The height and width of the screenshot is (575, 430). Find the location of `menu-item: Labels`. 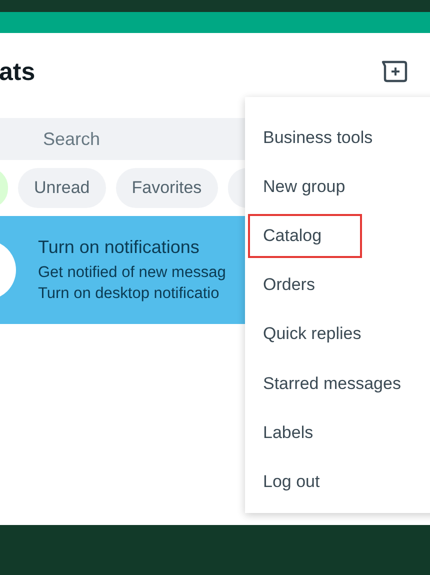

menu-item: Labels is located at coordinates (288, 432).